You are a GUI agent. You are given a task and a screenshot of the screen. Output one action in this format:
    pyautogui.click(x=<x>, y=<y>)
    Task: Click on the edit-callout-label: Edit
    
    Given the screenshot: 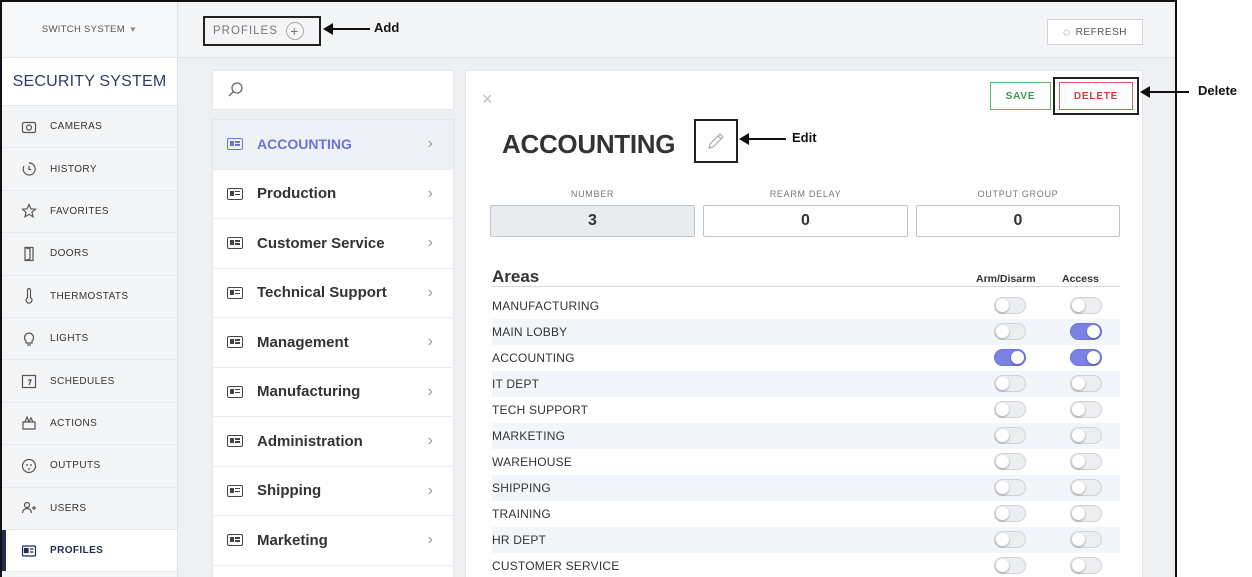 What is the action you would take?
    pyautogui.click(x=804, y=137)
    